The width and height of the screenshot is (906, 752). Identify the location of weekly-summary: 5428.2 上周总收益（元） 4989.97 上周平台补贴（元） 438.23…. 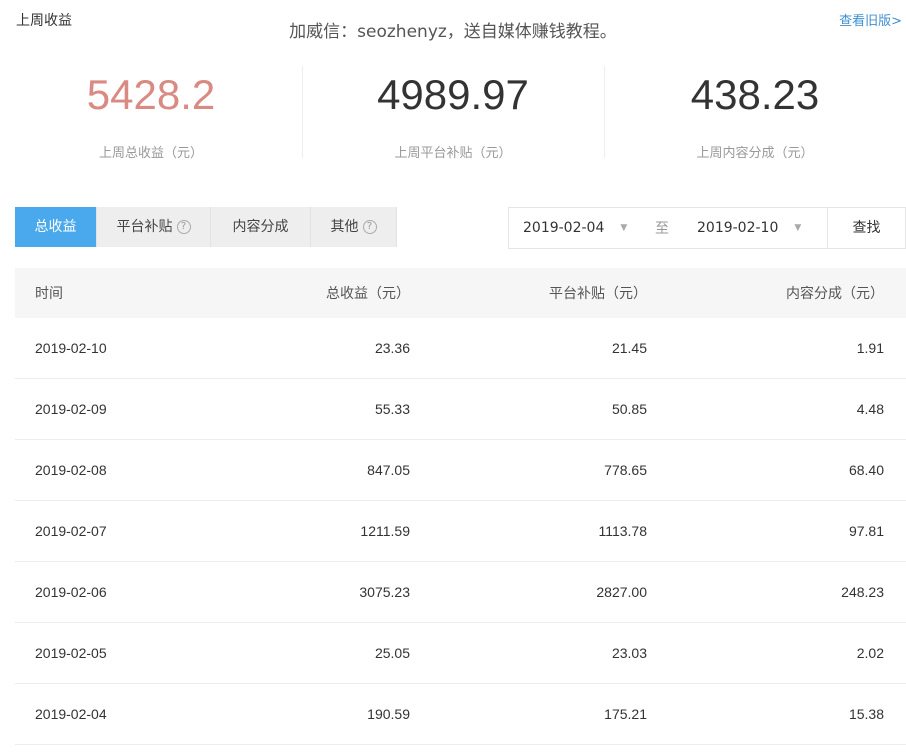
(453, 112).